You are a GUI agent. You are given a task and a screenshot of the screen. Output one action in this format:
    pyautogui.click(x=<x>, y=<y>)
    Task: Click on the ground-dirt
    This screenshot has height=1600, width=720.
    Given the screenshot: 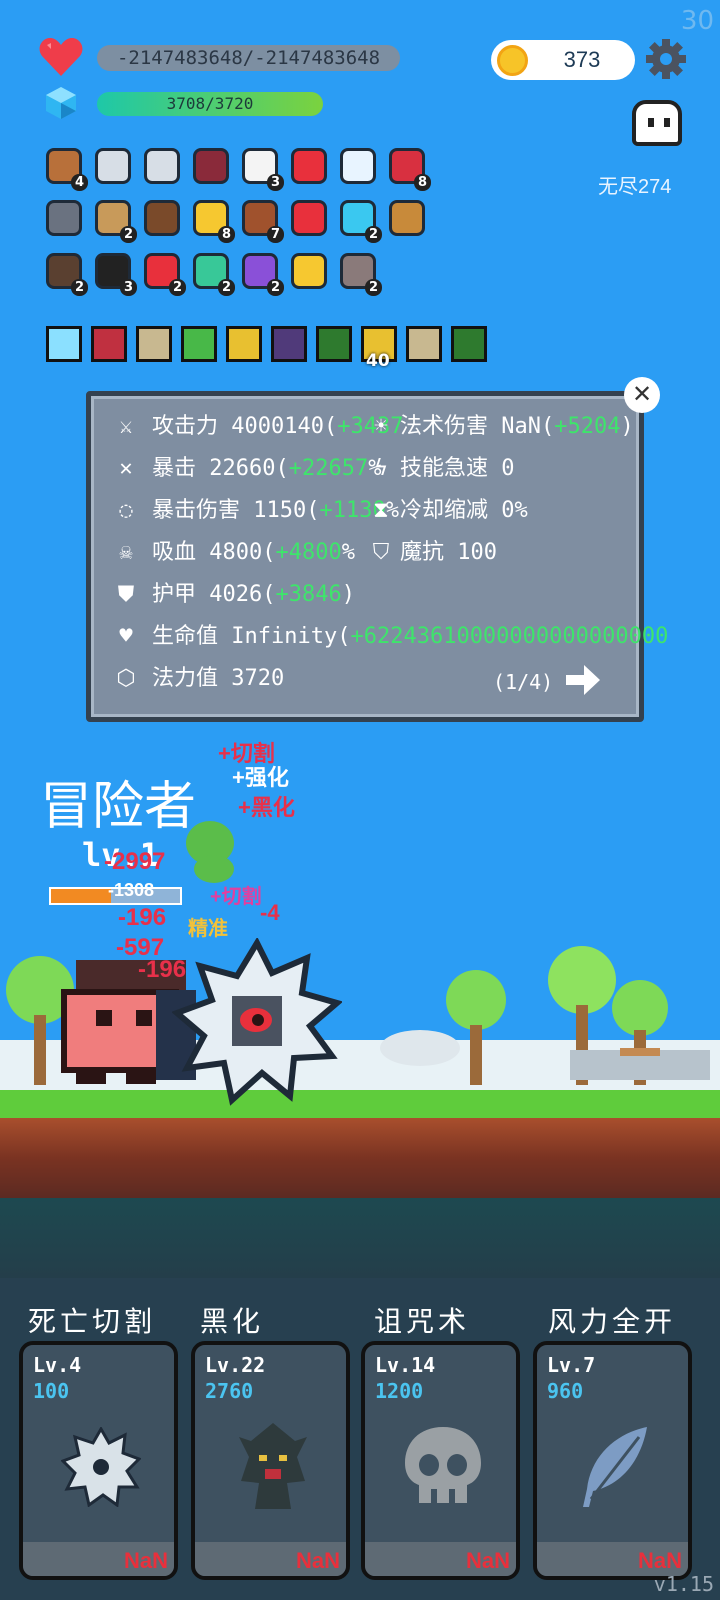 What is the action you would take?
    pyautogui.click(x=360, y=1158)
    